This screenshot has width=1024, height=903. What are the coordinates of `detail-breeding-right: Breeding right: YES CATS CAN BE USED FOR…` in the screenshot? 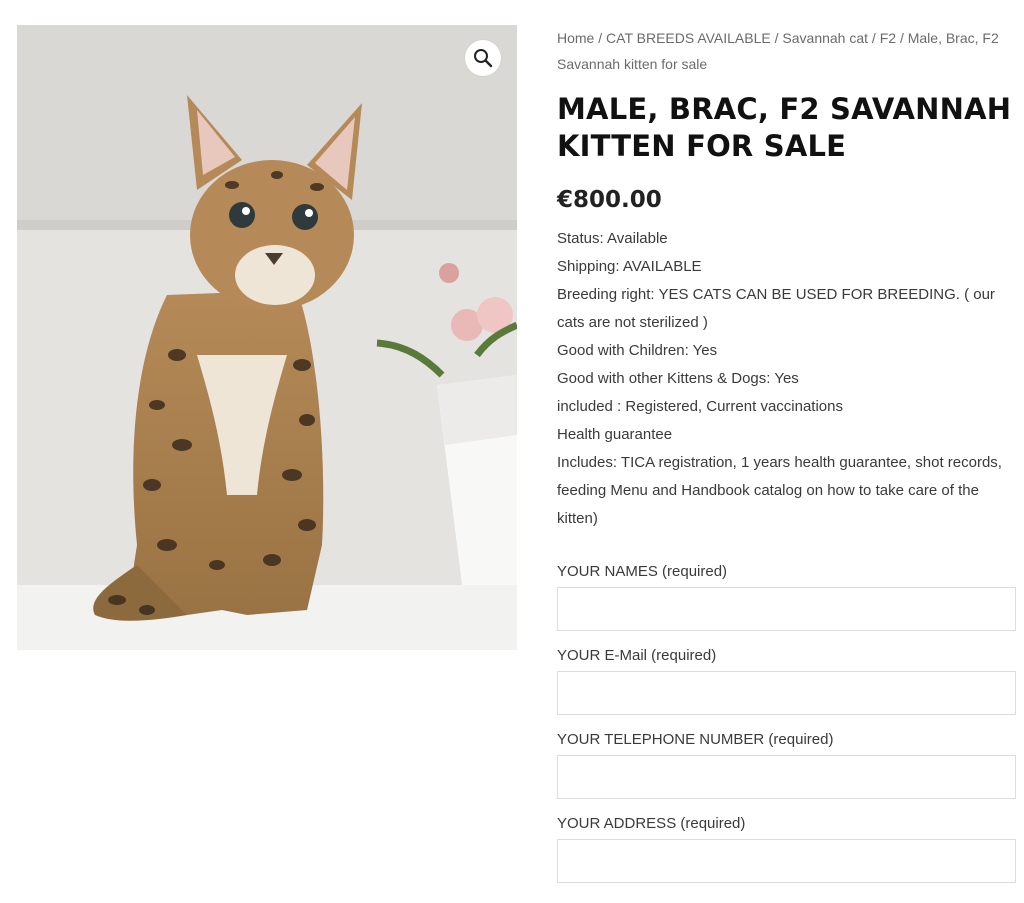 It's located at (776, 308).